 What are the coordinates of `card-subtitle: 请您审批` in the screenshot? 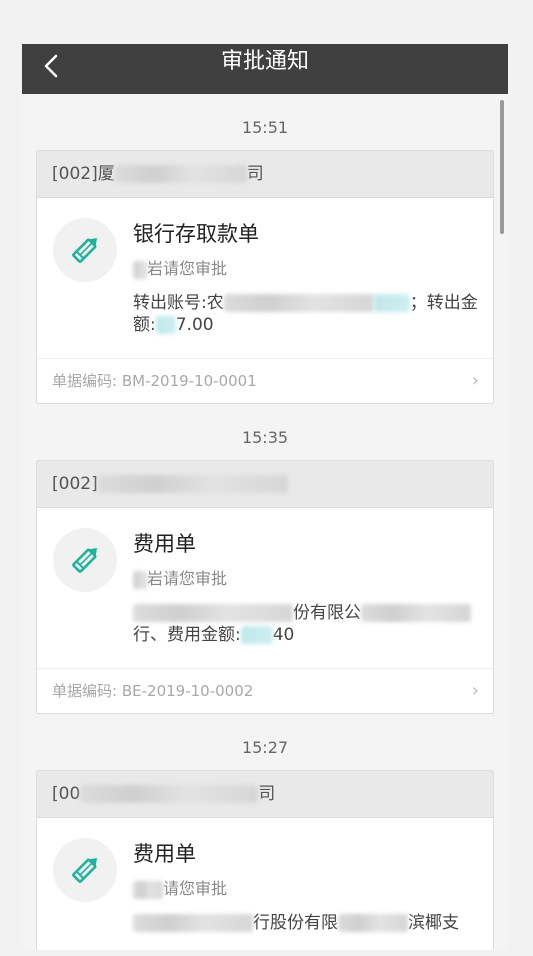 It's located at (304, 889).